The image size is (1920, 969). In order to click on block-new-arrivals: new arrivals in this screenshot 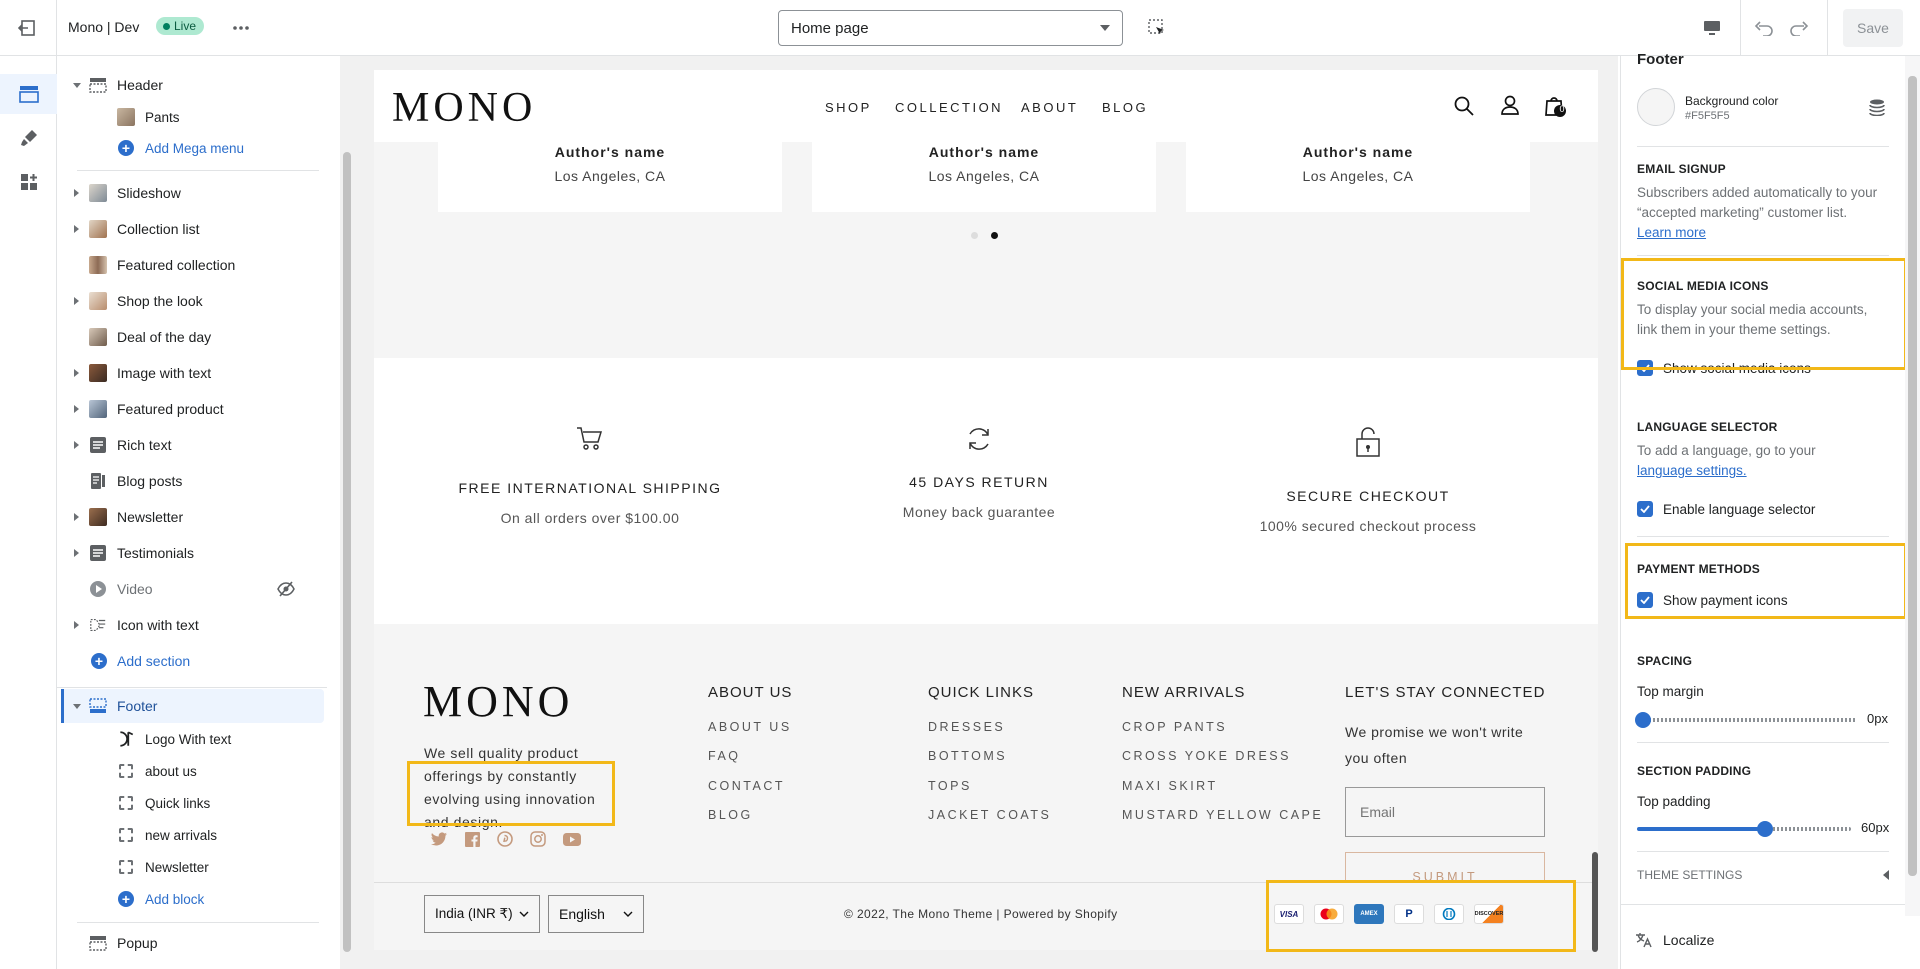, I will do `click(192, 835)`.